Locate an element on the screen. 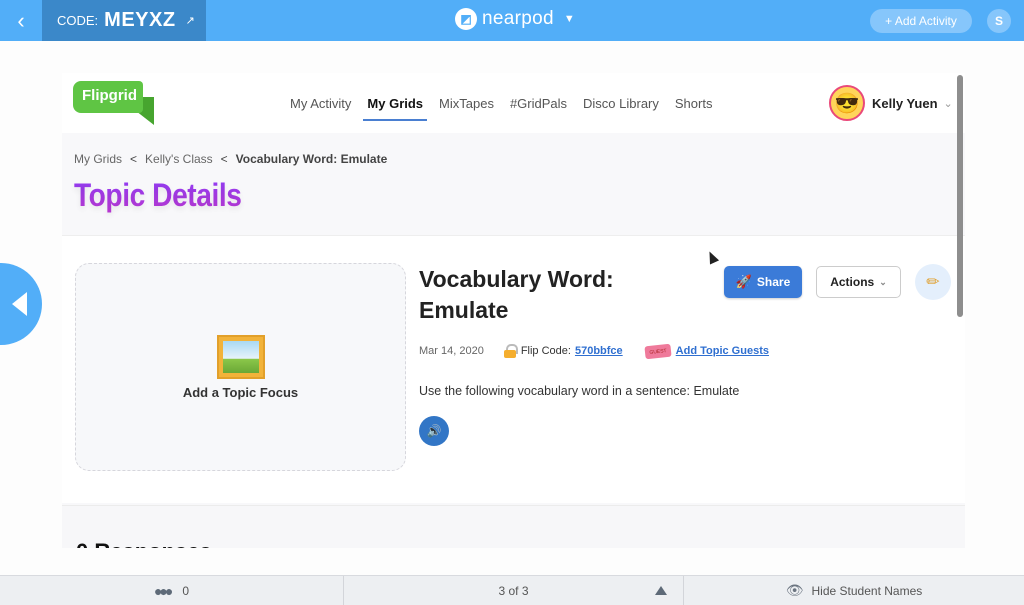 The width and height of the screenshot is (1024, 605). previous-slide-button is located at coordinates (21, 304).